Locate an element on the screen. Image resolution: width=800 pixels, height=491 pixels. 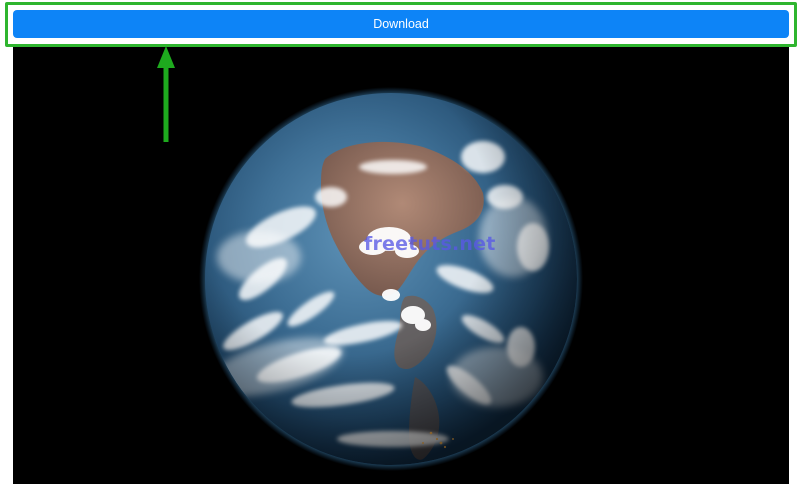
arrow-up-icon is located at coordinates (166, 94).